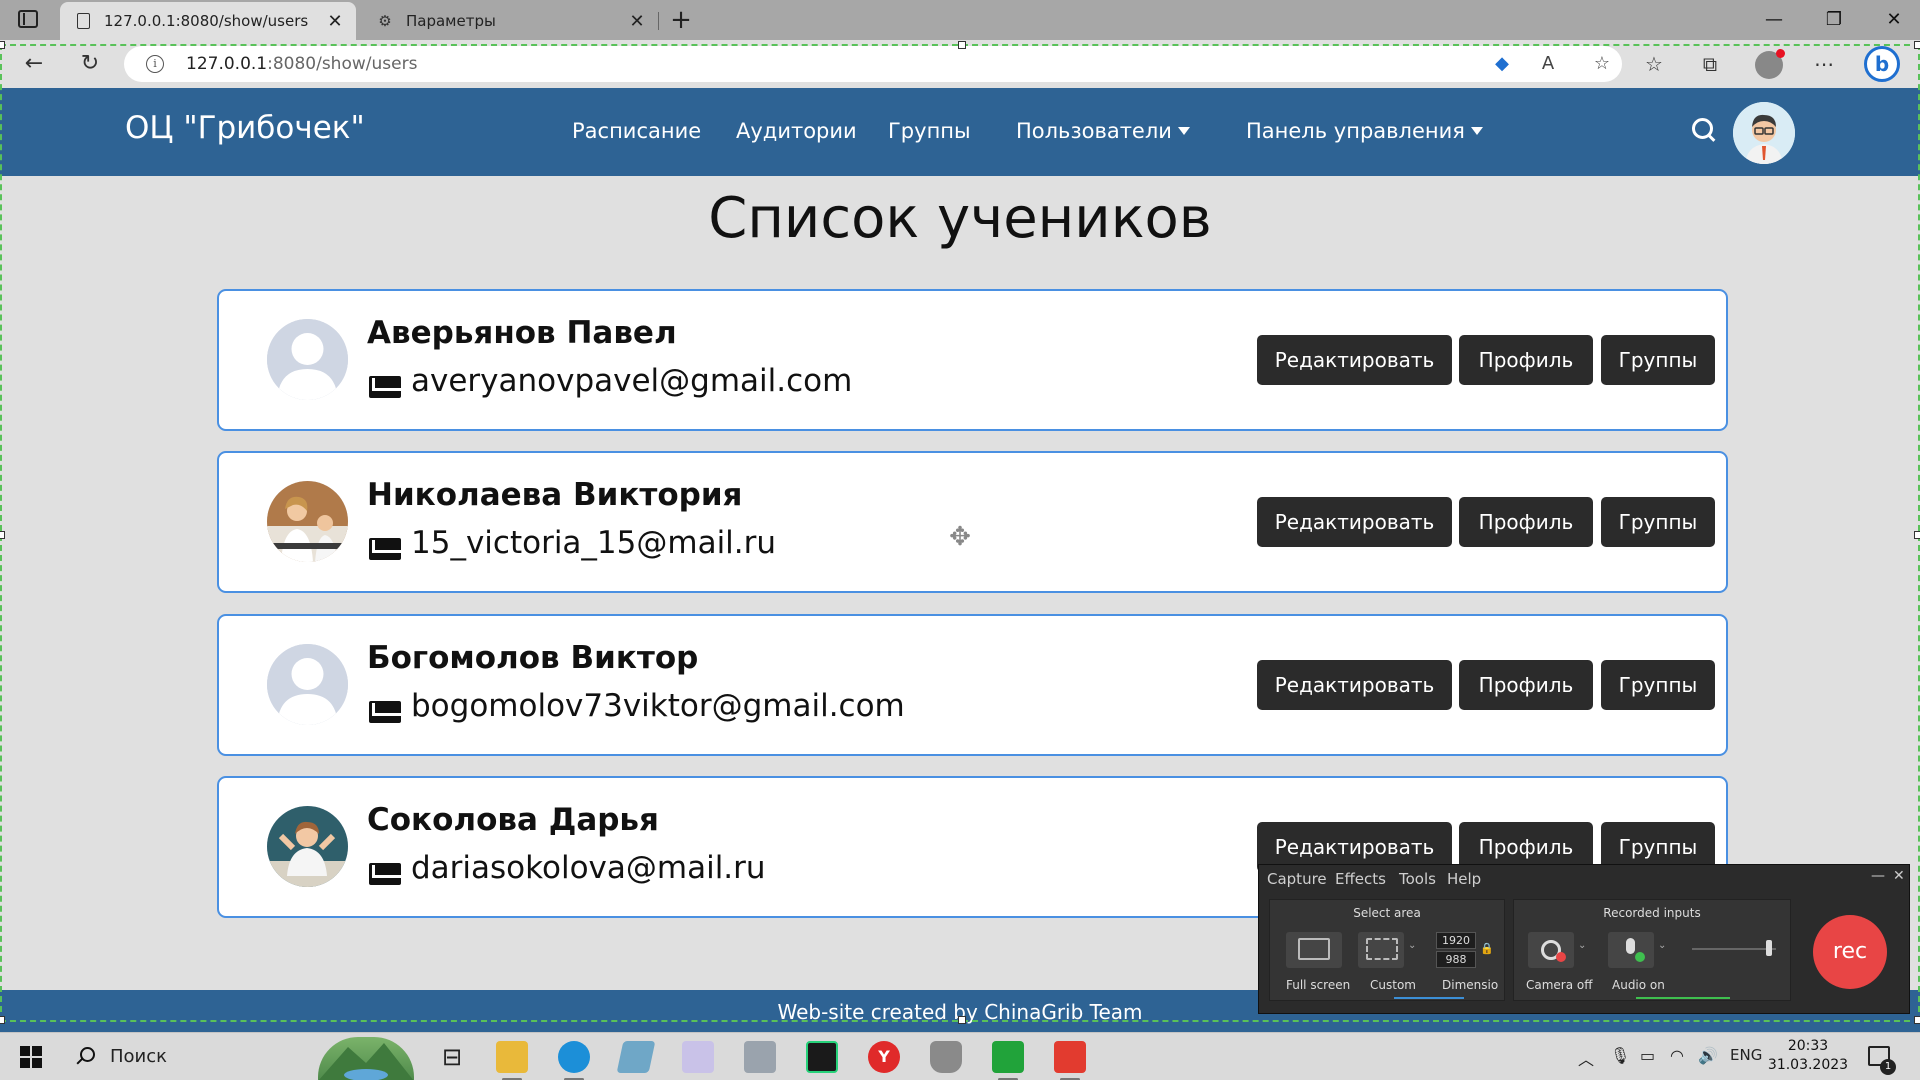 The width and height of the screenshot is (1920, 1080). What do you see at coordinates (1456, 959) in the screenshot?
I see `height-input: 988` at bounding box center [1456, 959].